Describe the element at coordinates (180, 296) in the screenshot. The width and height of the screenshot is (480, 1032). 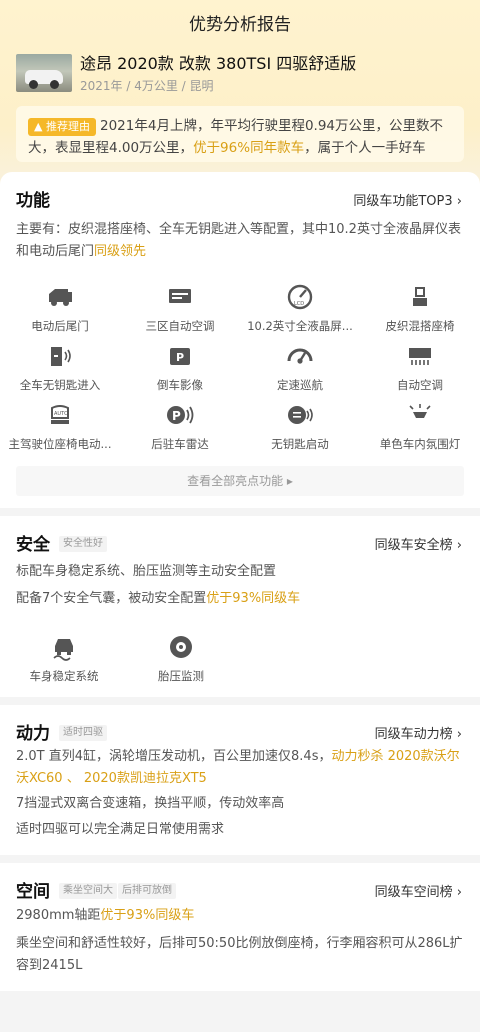
I see `climate-icon` at that location.